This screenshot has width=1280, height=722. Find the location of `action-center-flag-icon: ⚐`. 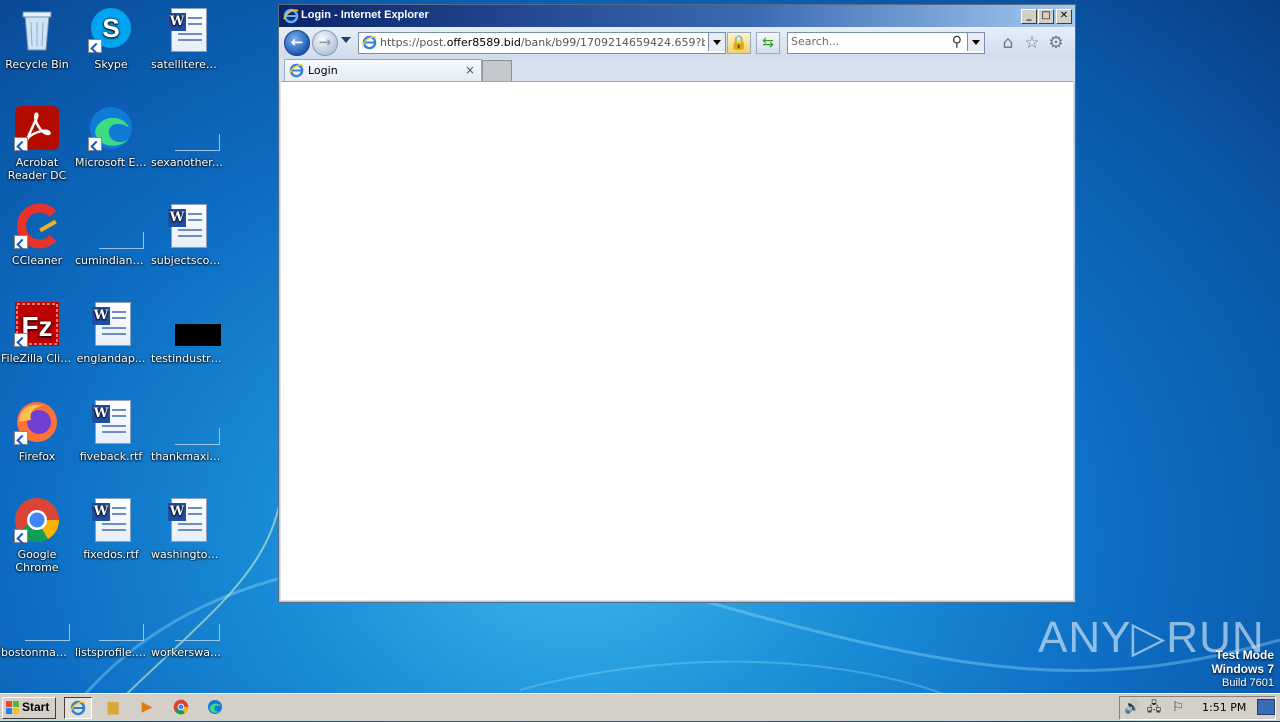

action-center-flag-icon: ⚐ is located at coordinates (1178, 708).